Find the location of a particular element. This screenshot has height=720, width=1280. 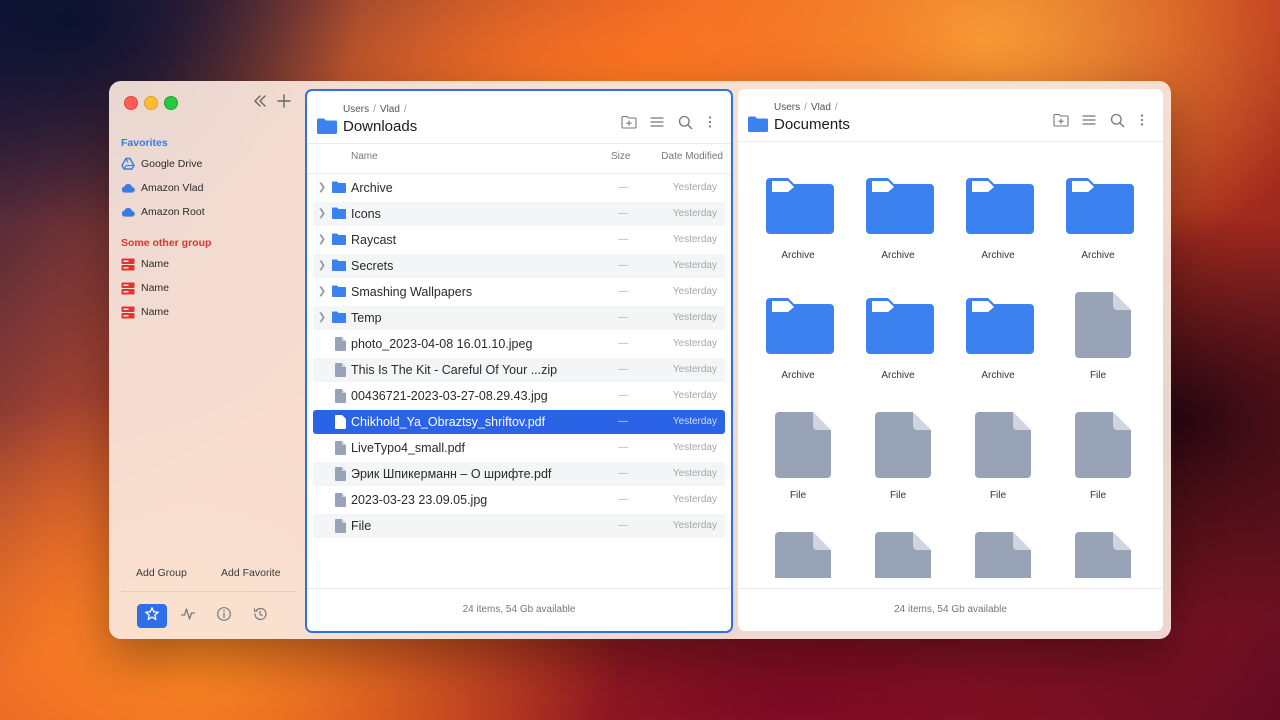

sidebar-item-group-3: Name is located at coordinates (145, 312).